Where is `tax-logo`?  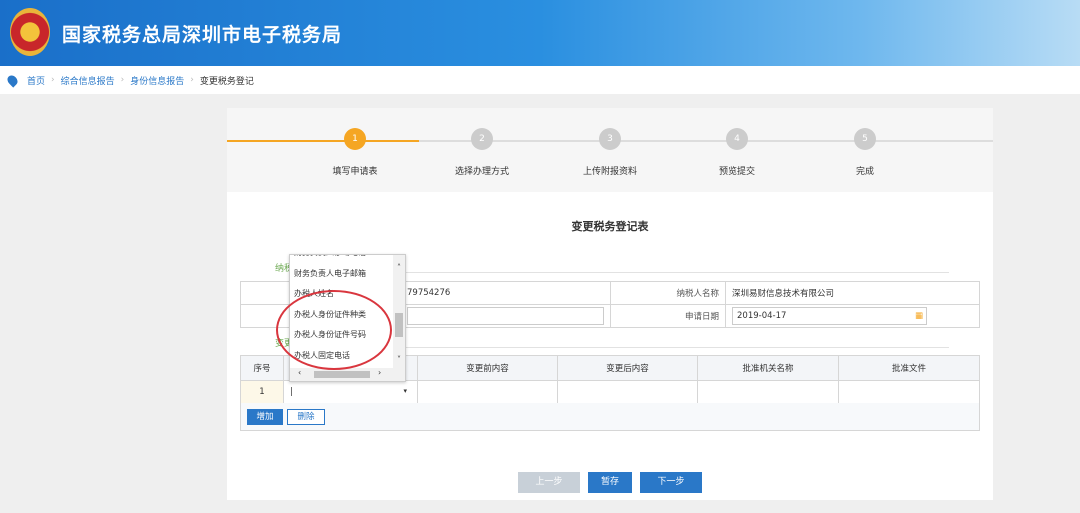
tax-logo is located at coordinates (30, 32).